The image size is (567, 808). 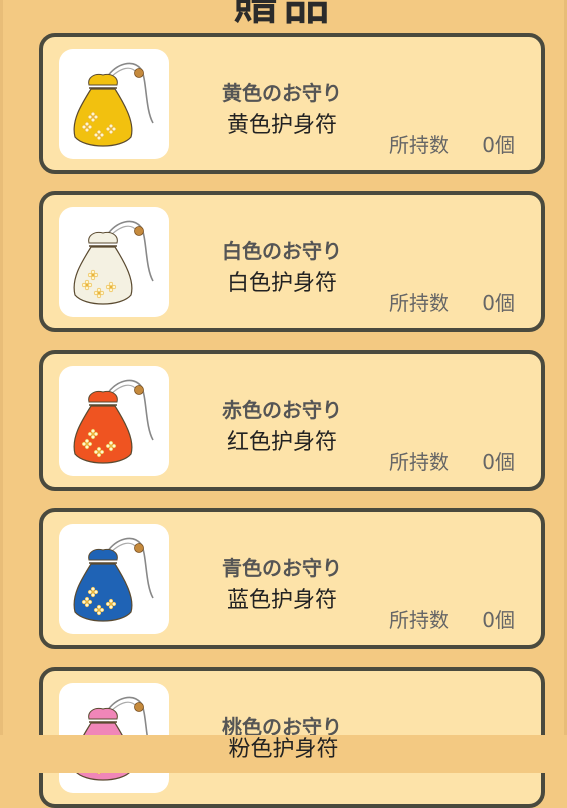 What do you see at coordinates (282, 251) in the screenshot?
I see `item-name-jp: 白色のお守り` at bounding box center [282, 251].